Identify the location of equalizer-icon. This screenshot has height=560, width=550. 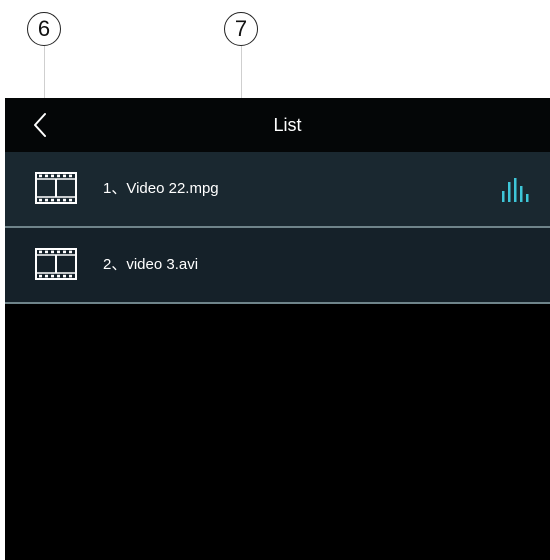
(515, 190).